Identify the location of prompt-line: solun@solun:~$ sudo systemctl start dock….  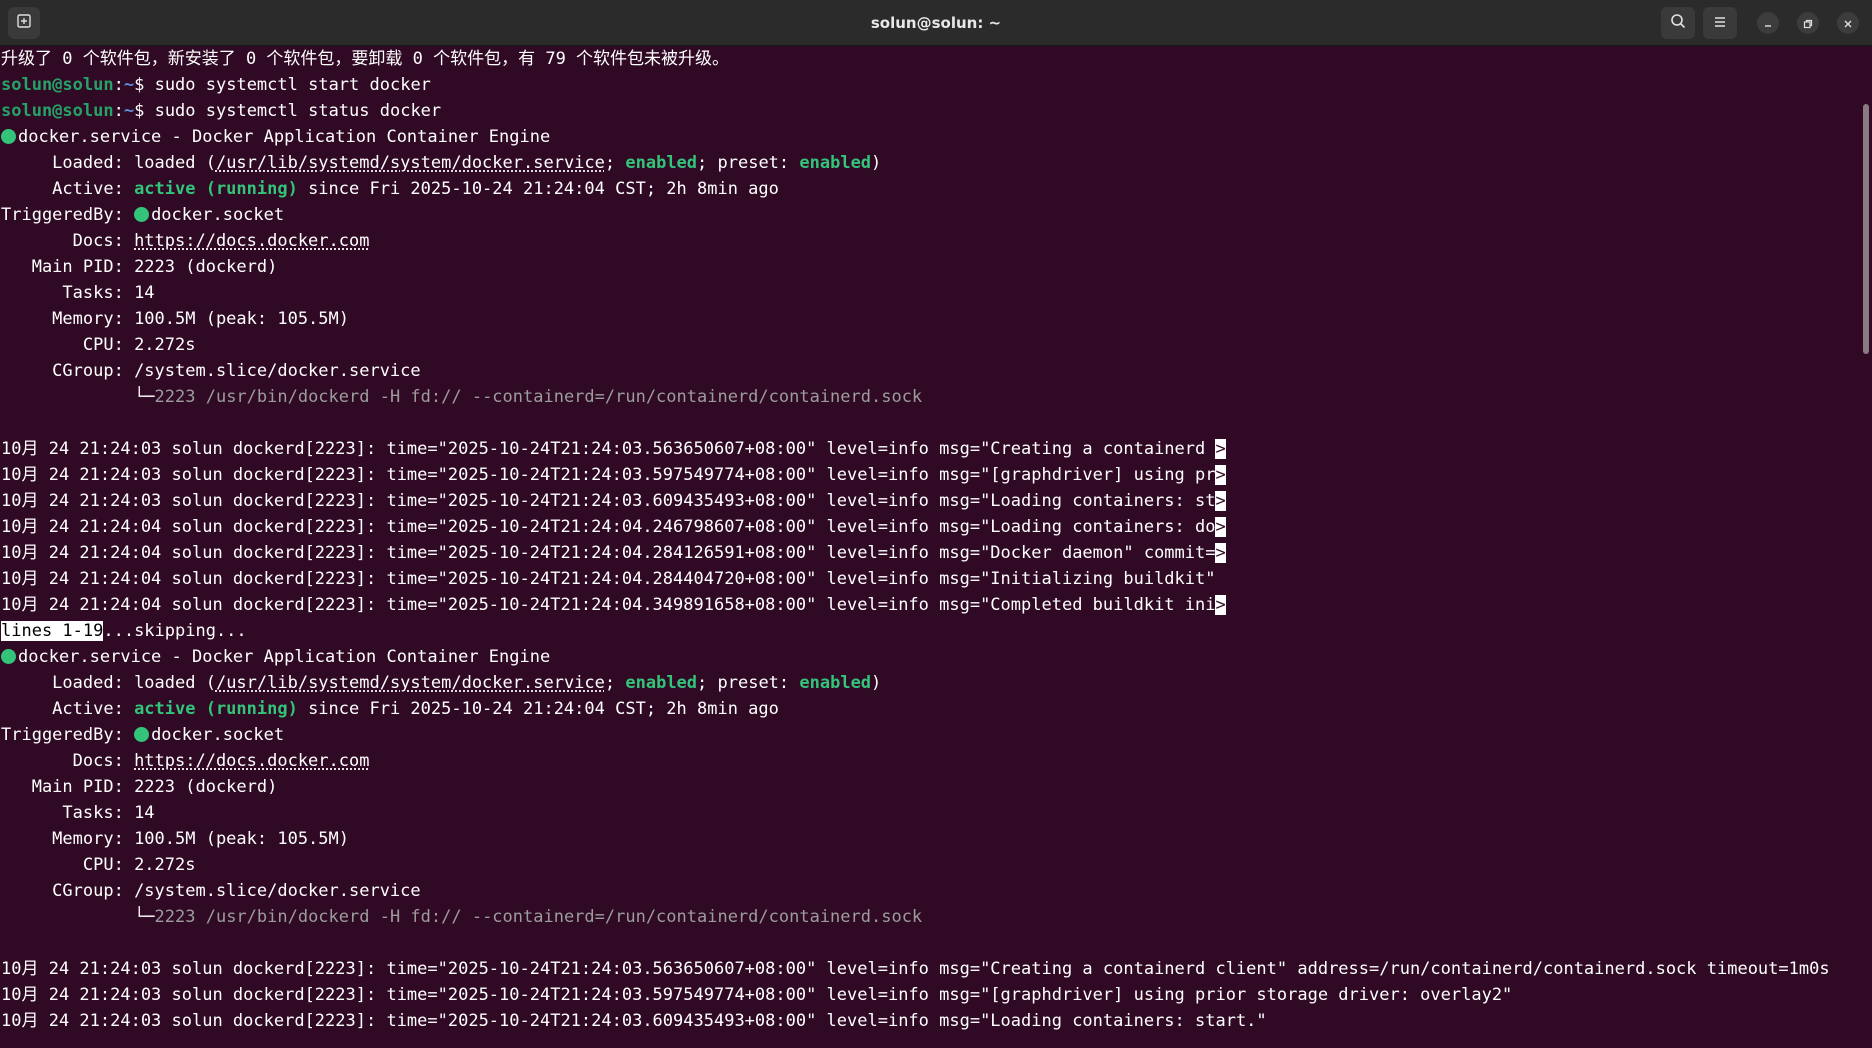
(216, 85).